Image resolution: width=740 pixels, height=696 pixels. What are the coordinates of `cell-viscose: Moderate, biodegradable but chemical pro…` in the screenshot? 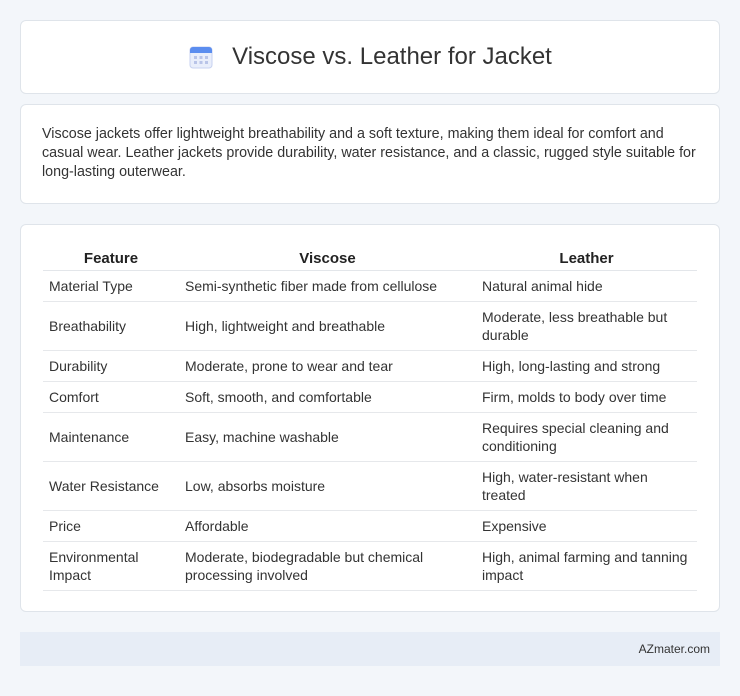 It's located at (327, 566).